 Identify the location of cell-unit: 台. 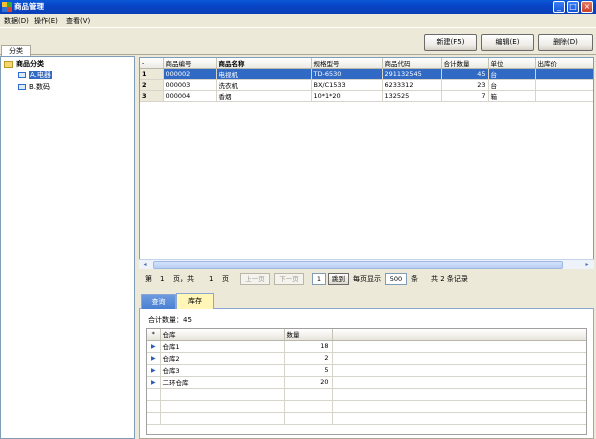
(512, 85).